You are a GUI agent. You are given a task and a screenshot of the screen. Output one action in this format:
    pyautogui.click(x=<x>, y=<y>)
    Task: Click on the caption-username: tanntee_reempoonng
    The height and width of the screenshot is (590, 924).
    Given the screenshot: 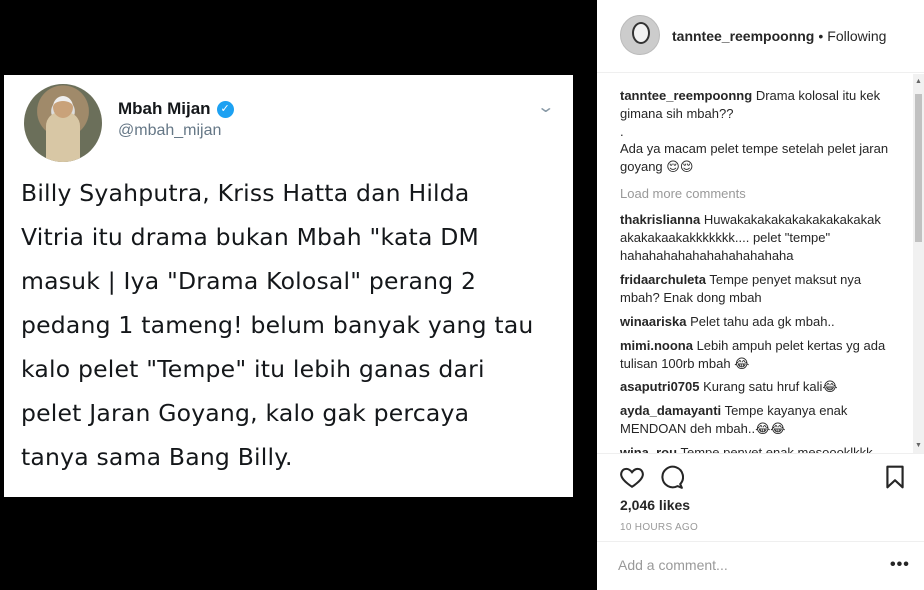 What is the action you would take?
    pyautogui.click(x=686, y=95)
    